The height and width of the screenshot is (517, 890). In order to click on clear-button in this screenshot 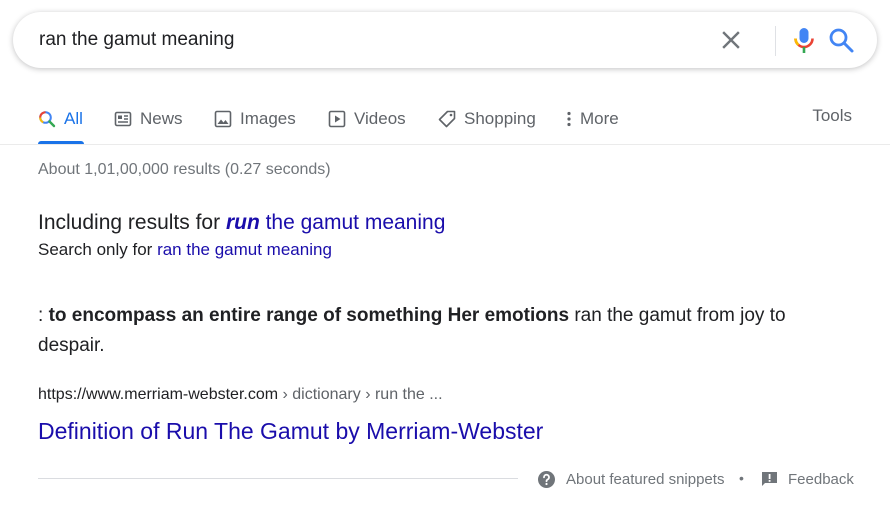, I will do `click(731, 40)`.